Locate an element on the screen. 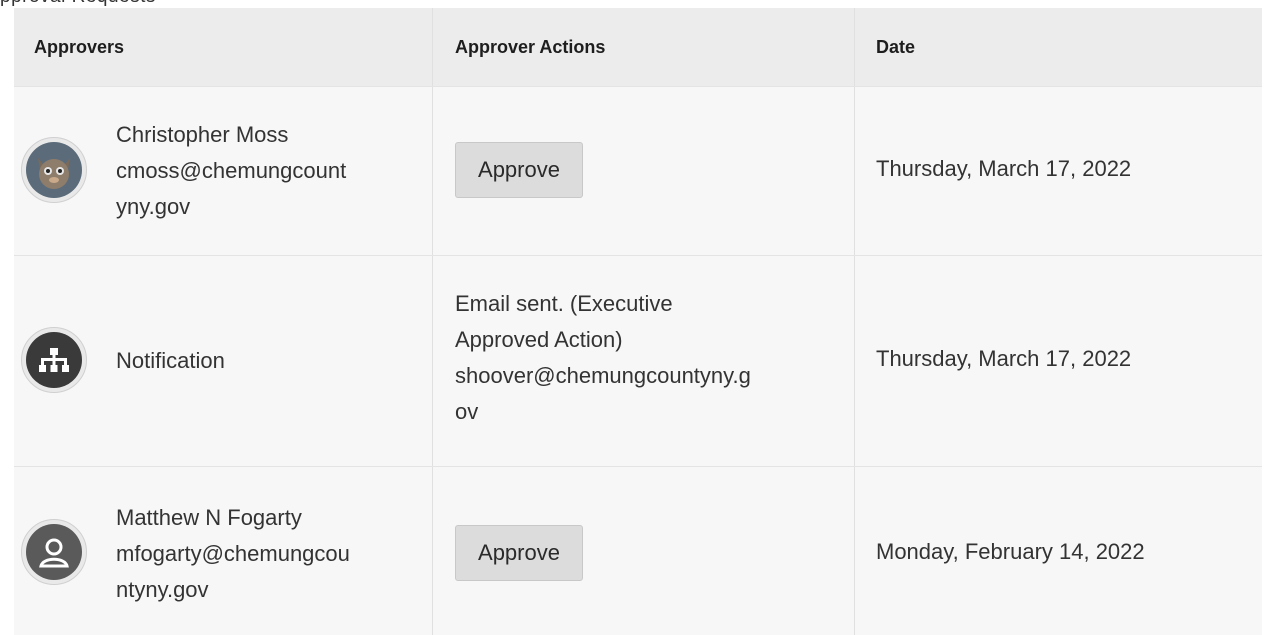 Image resolution: width=1276 pixels, height=635 pixels. approver-name: Notification is located at coordinates (170, 360).